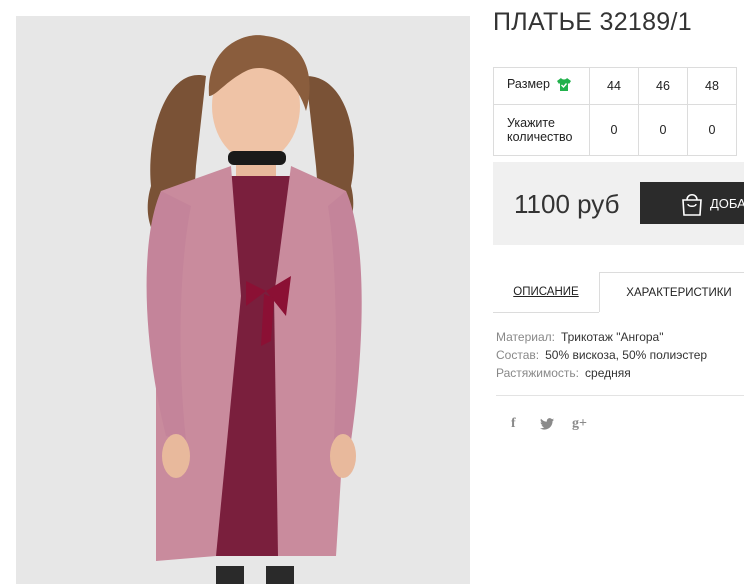  I want to click on add-to-cart-button: ДОБАВИТЬ В КОРЗИНУ, so click(692, 203).